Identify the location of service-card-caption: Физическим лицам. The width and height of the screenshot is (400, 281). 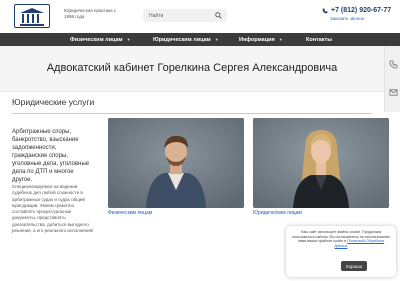
(130, 213).